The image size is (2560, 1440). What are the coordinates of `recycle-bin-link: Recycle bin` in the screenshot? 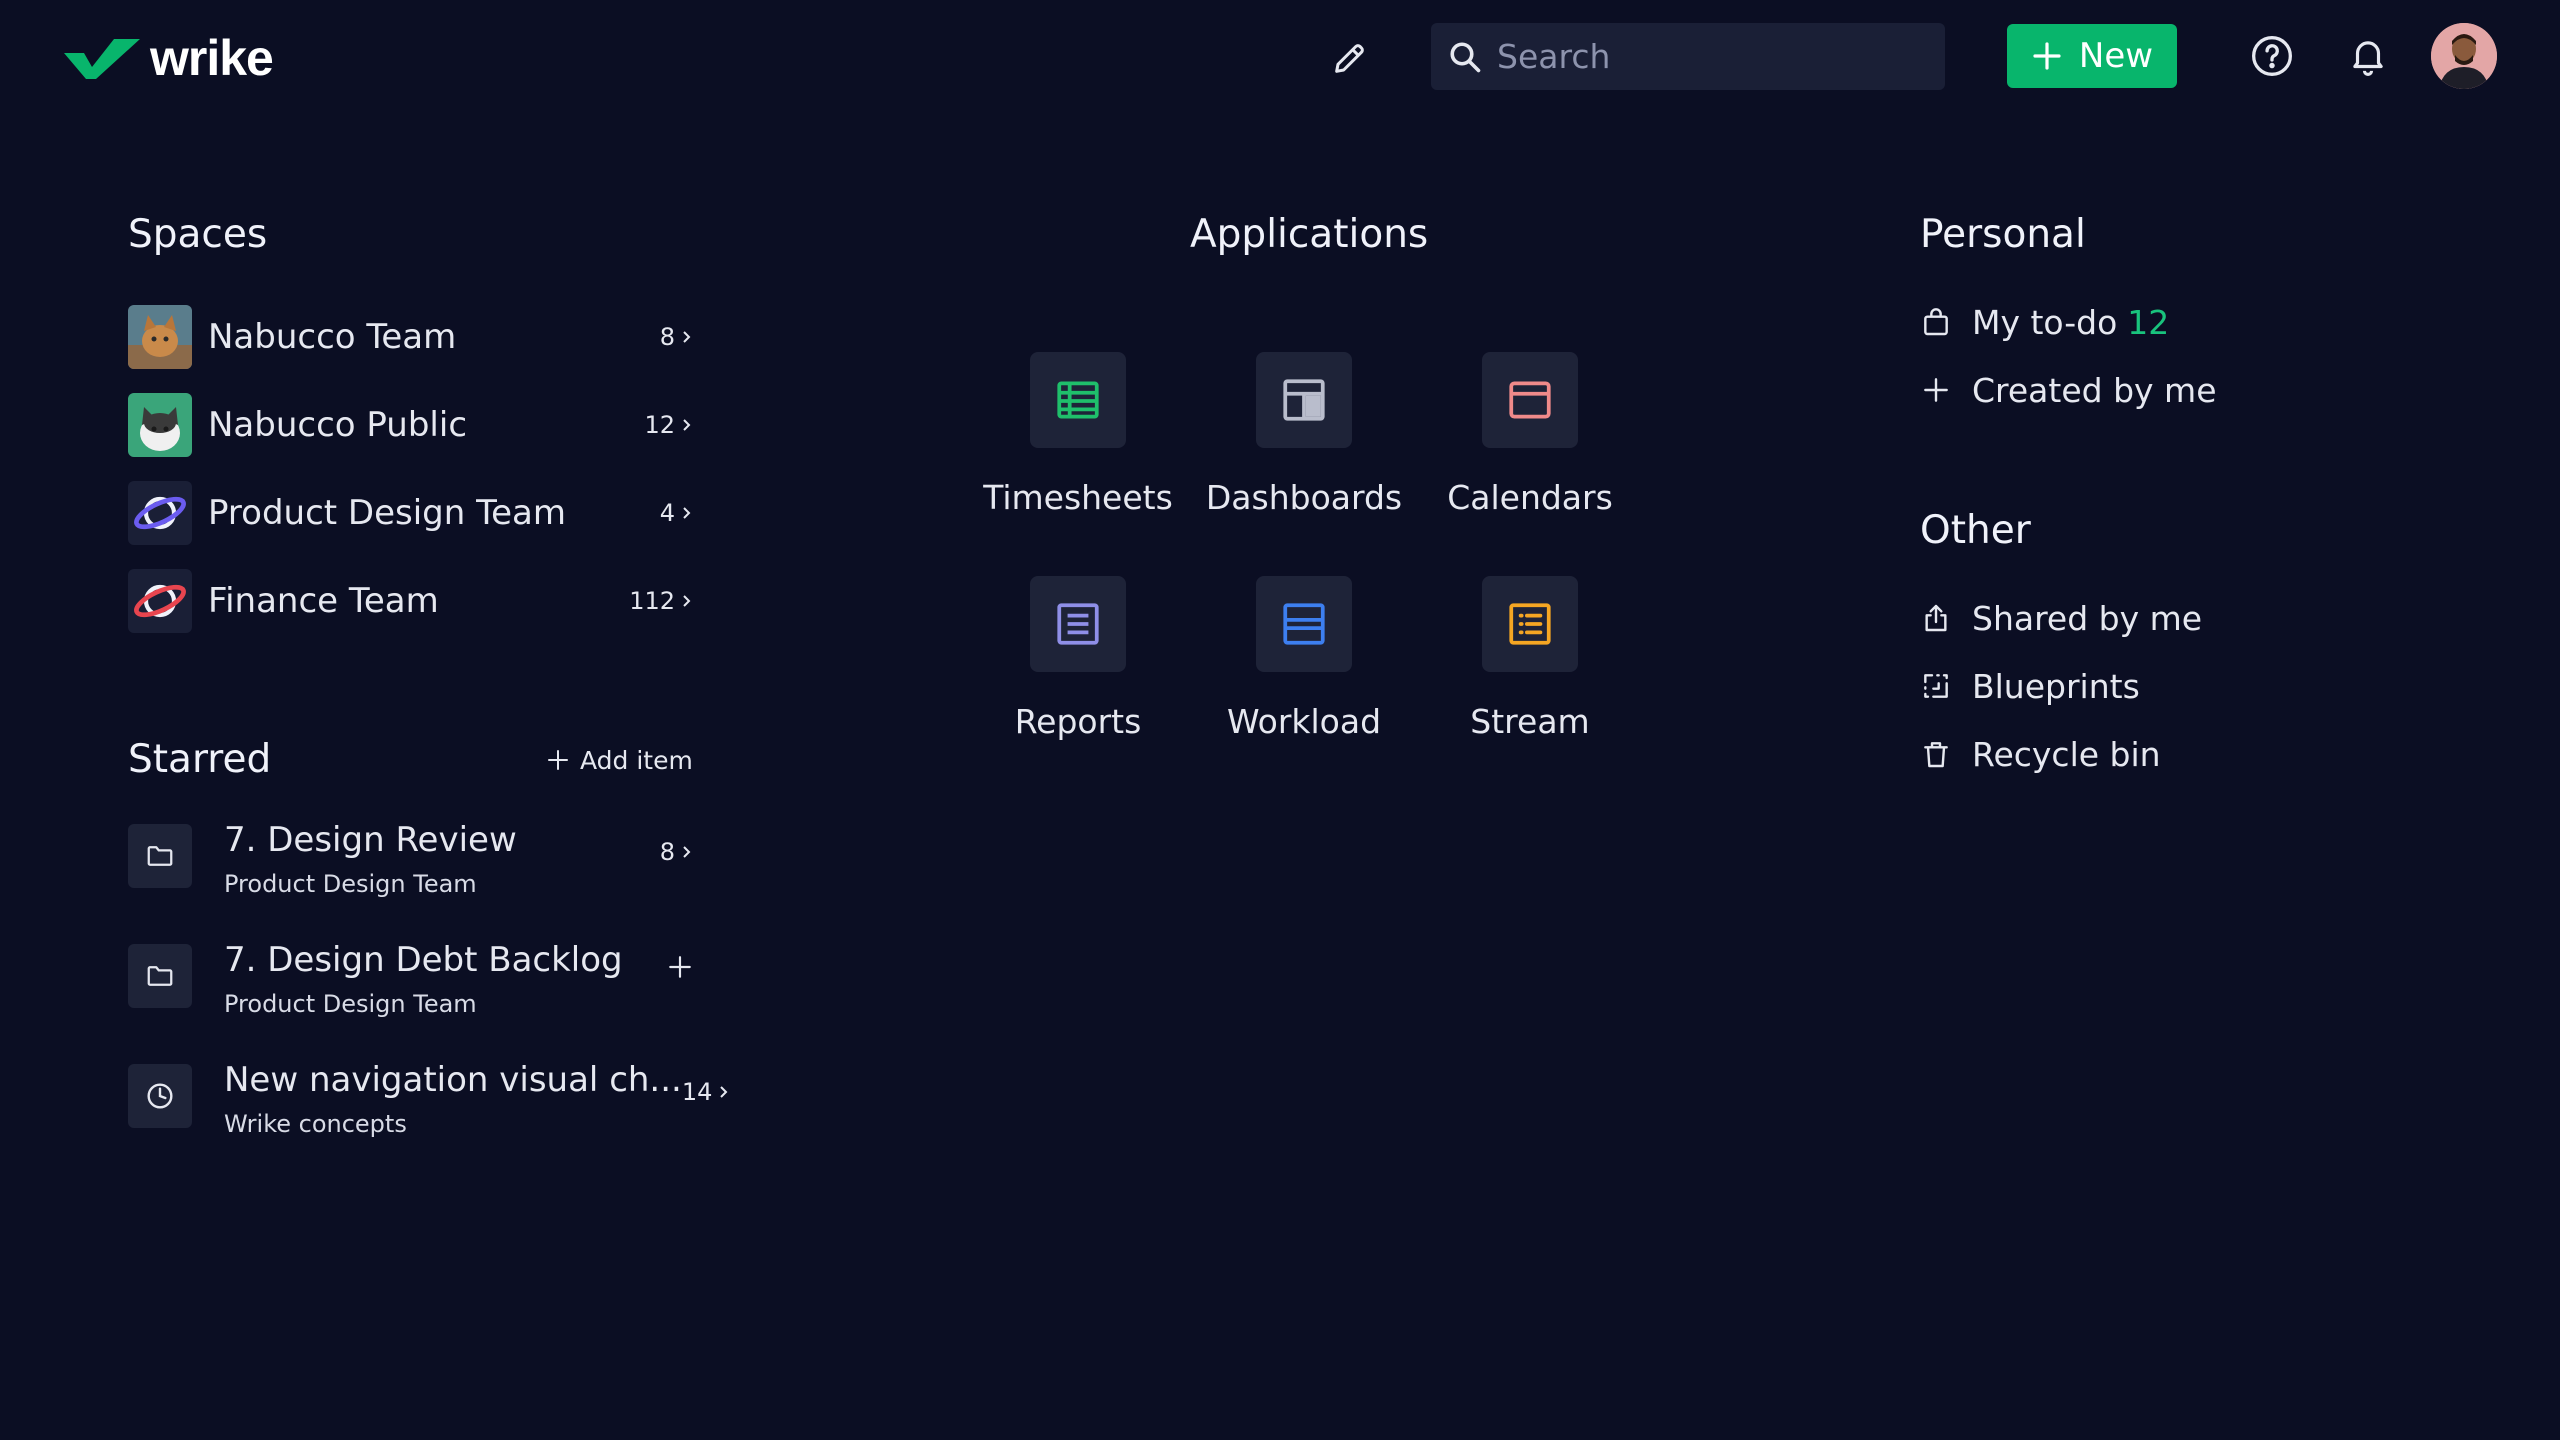 It's located at (2040, 754).